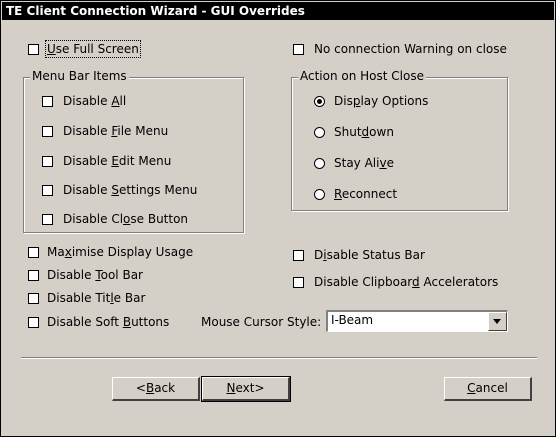 The image size is (556, 437). Describe the element at coordinates (410, 49) in the screenshot. I see `no-connection-warning-label: No connection Warning on close` at that location.